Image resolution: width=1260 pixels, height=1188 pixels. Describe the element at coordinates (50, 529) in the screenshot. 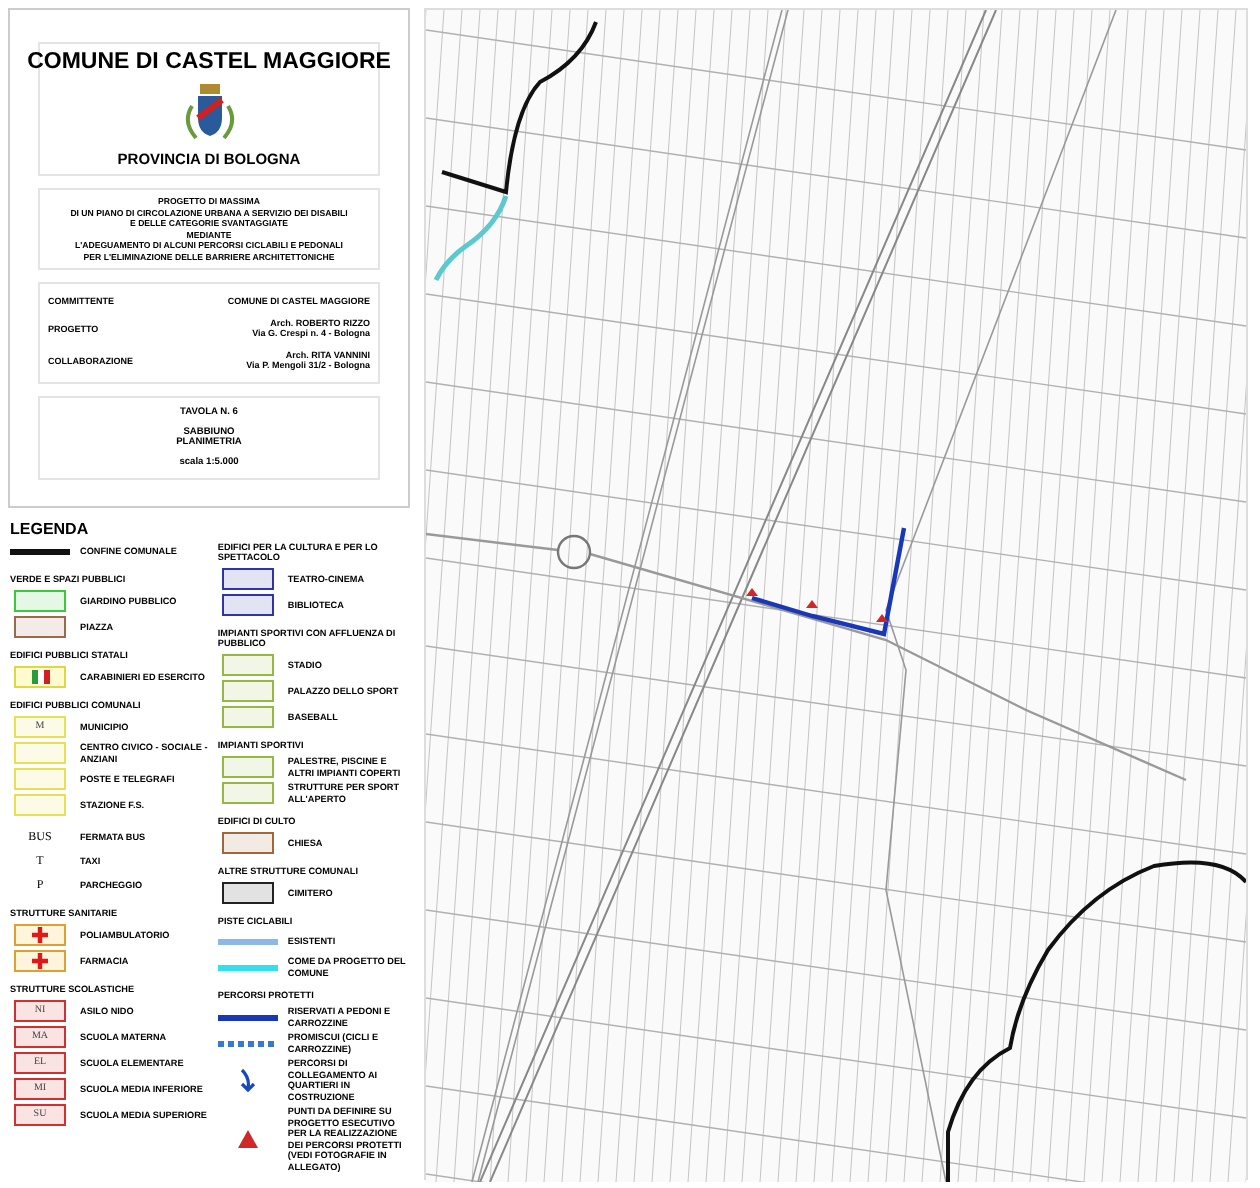

I see `legend-title: LEGENDA` at that location.